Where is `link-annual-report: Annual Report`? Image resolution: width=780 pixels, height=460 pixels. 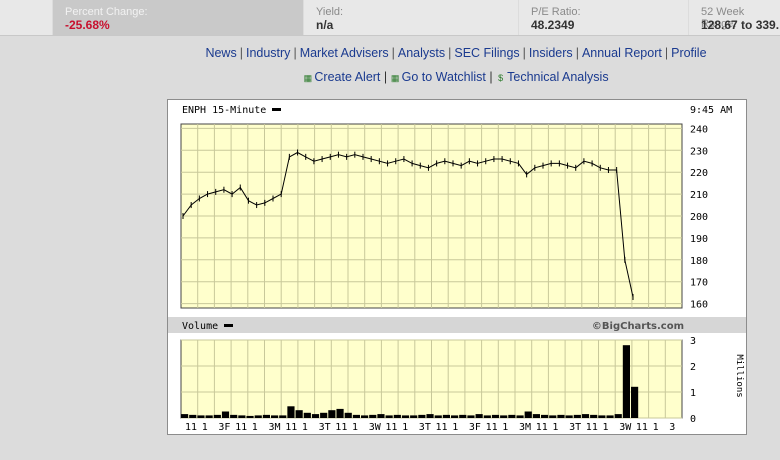 link-annual-report: Annual Report is located at coordinates (622, 53).